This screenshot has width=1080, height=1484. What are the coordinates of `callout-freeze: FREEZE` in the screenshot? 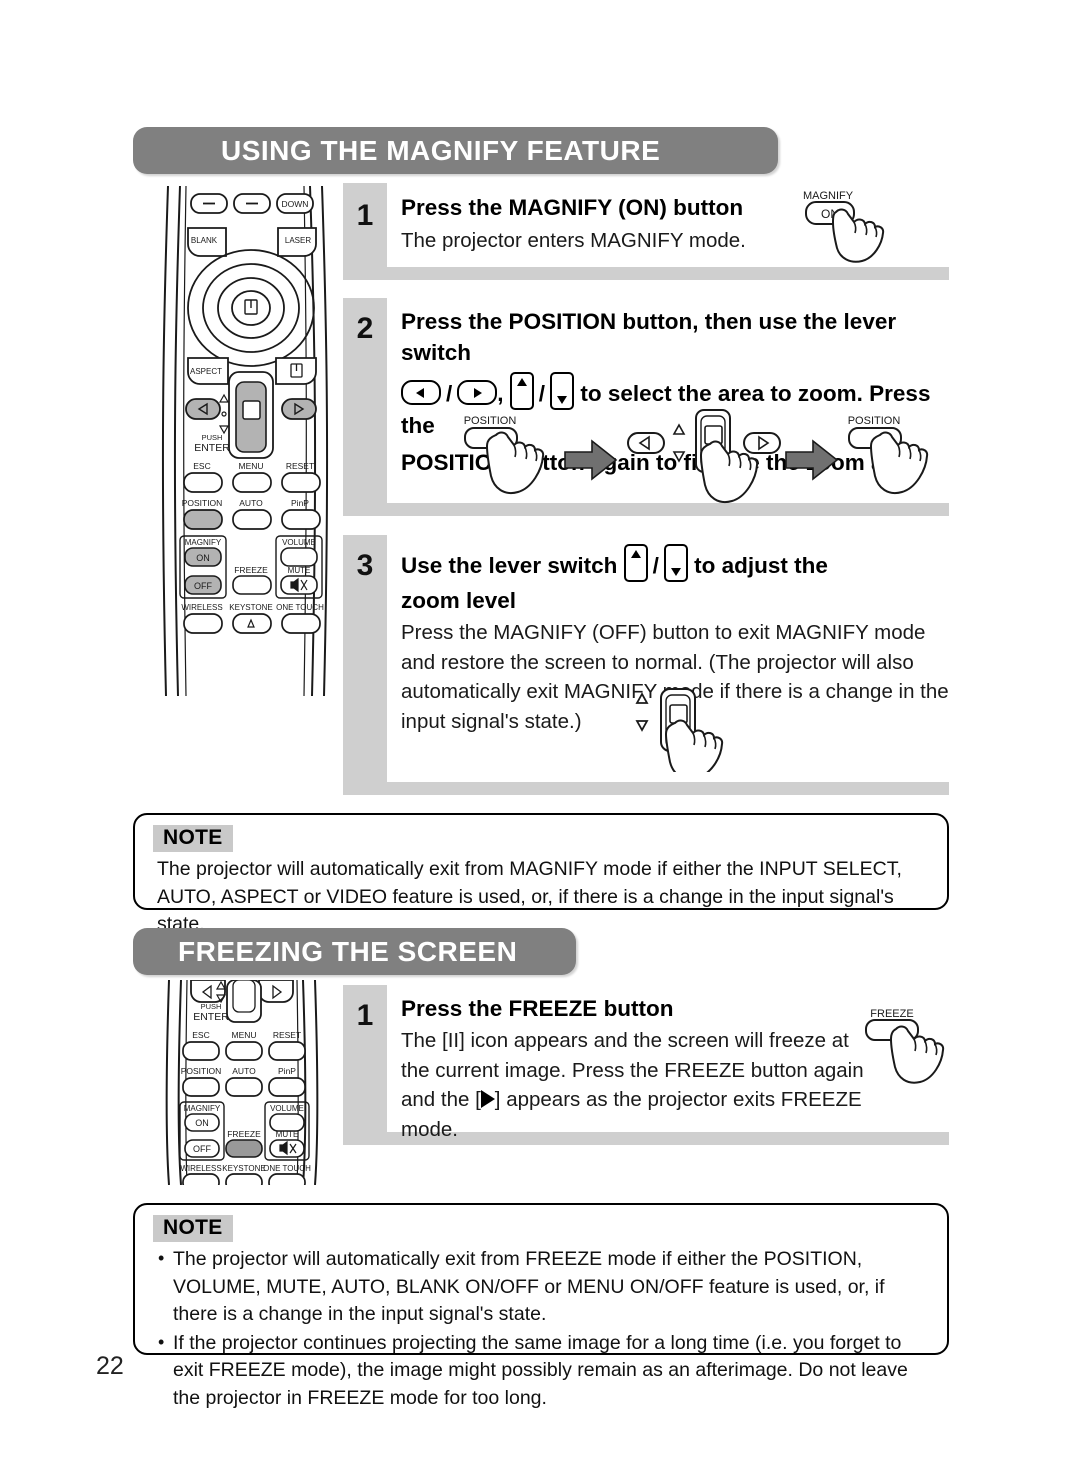 It's located at (910, 1045).